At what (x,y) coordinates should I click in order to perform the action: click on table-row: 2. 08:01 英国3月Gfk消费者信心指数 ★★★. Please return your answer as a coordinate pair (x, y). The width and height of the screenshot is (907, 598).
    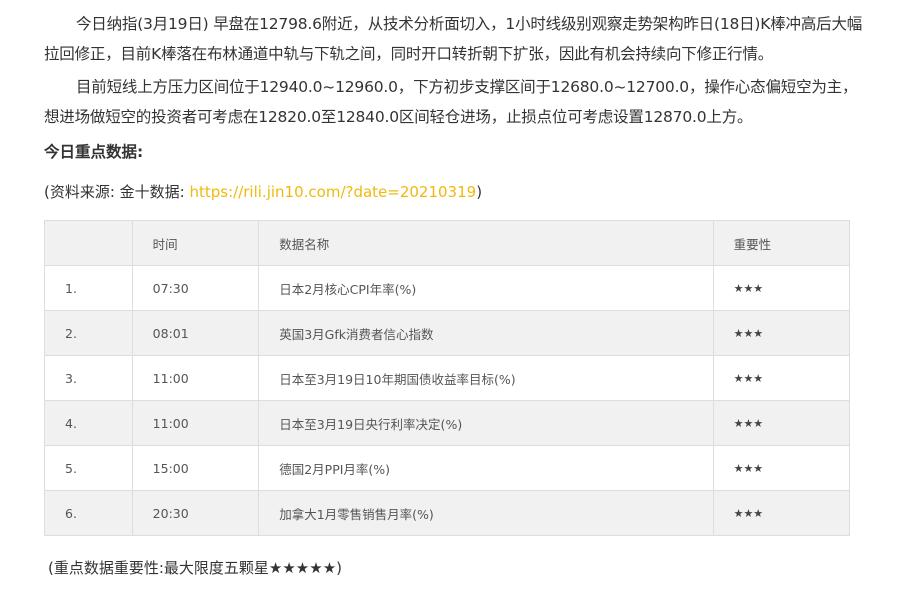
    Looking at the image, I should click on (447, 333).